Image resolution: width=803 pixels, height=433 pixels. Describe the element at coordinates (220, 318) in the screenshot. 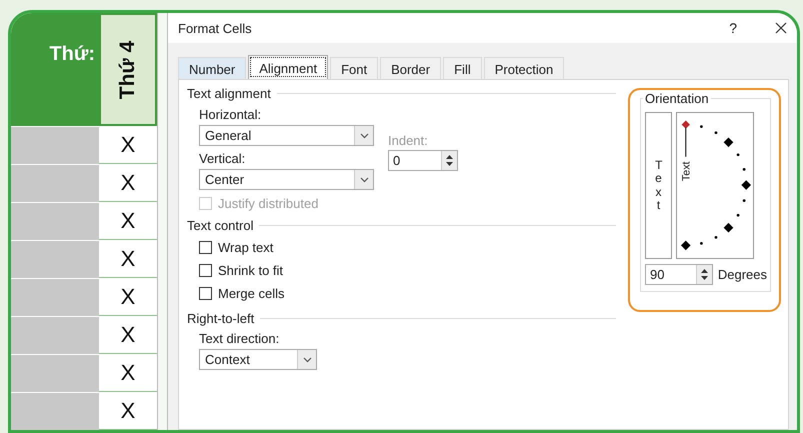

I see `group-title: Right-to-left` at that location.